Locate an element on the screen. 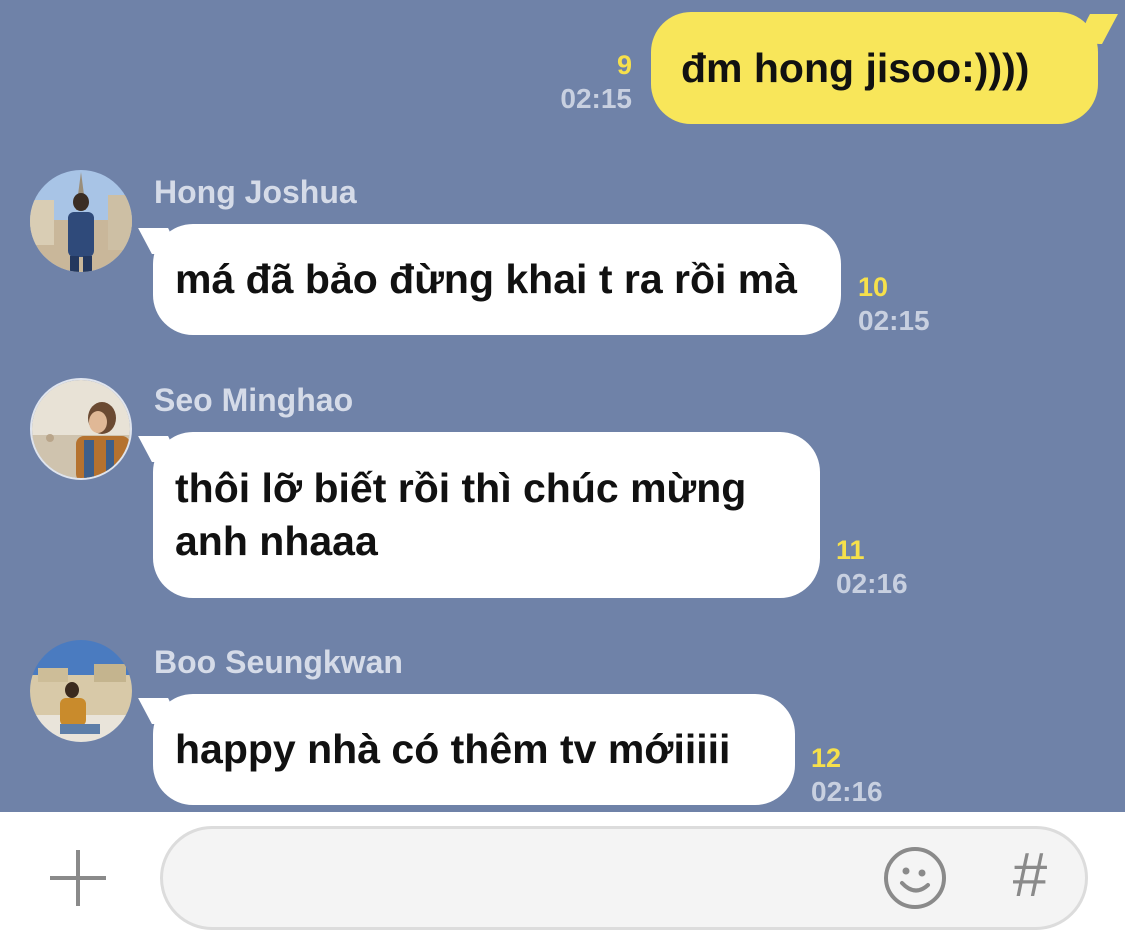 Image resolution: width=1125 pixels, height=944 pixels. message-text-line: anh nhaaa is located at coordinates (276, 541).